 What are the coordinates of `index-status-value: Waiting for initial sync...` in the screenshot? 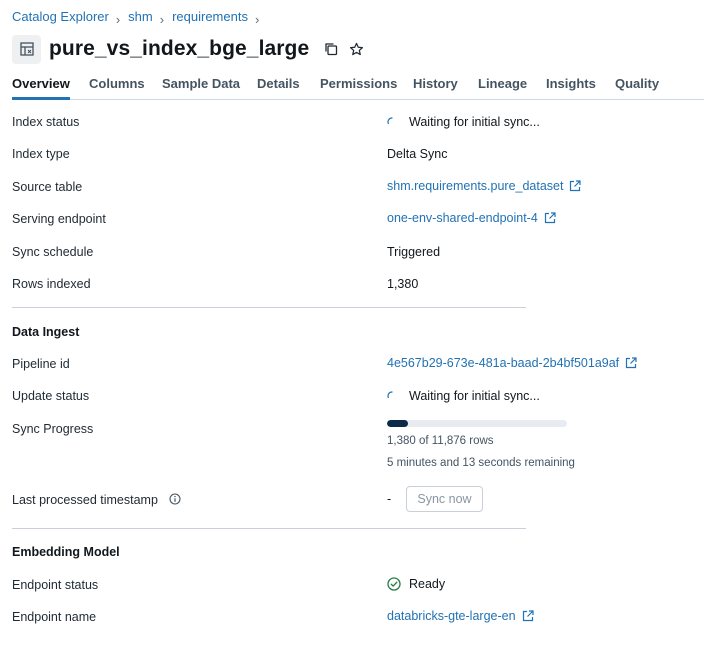 It's located at (463, 122).